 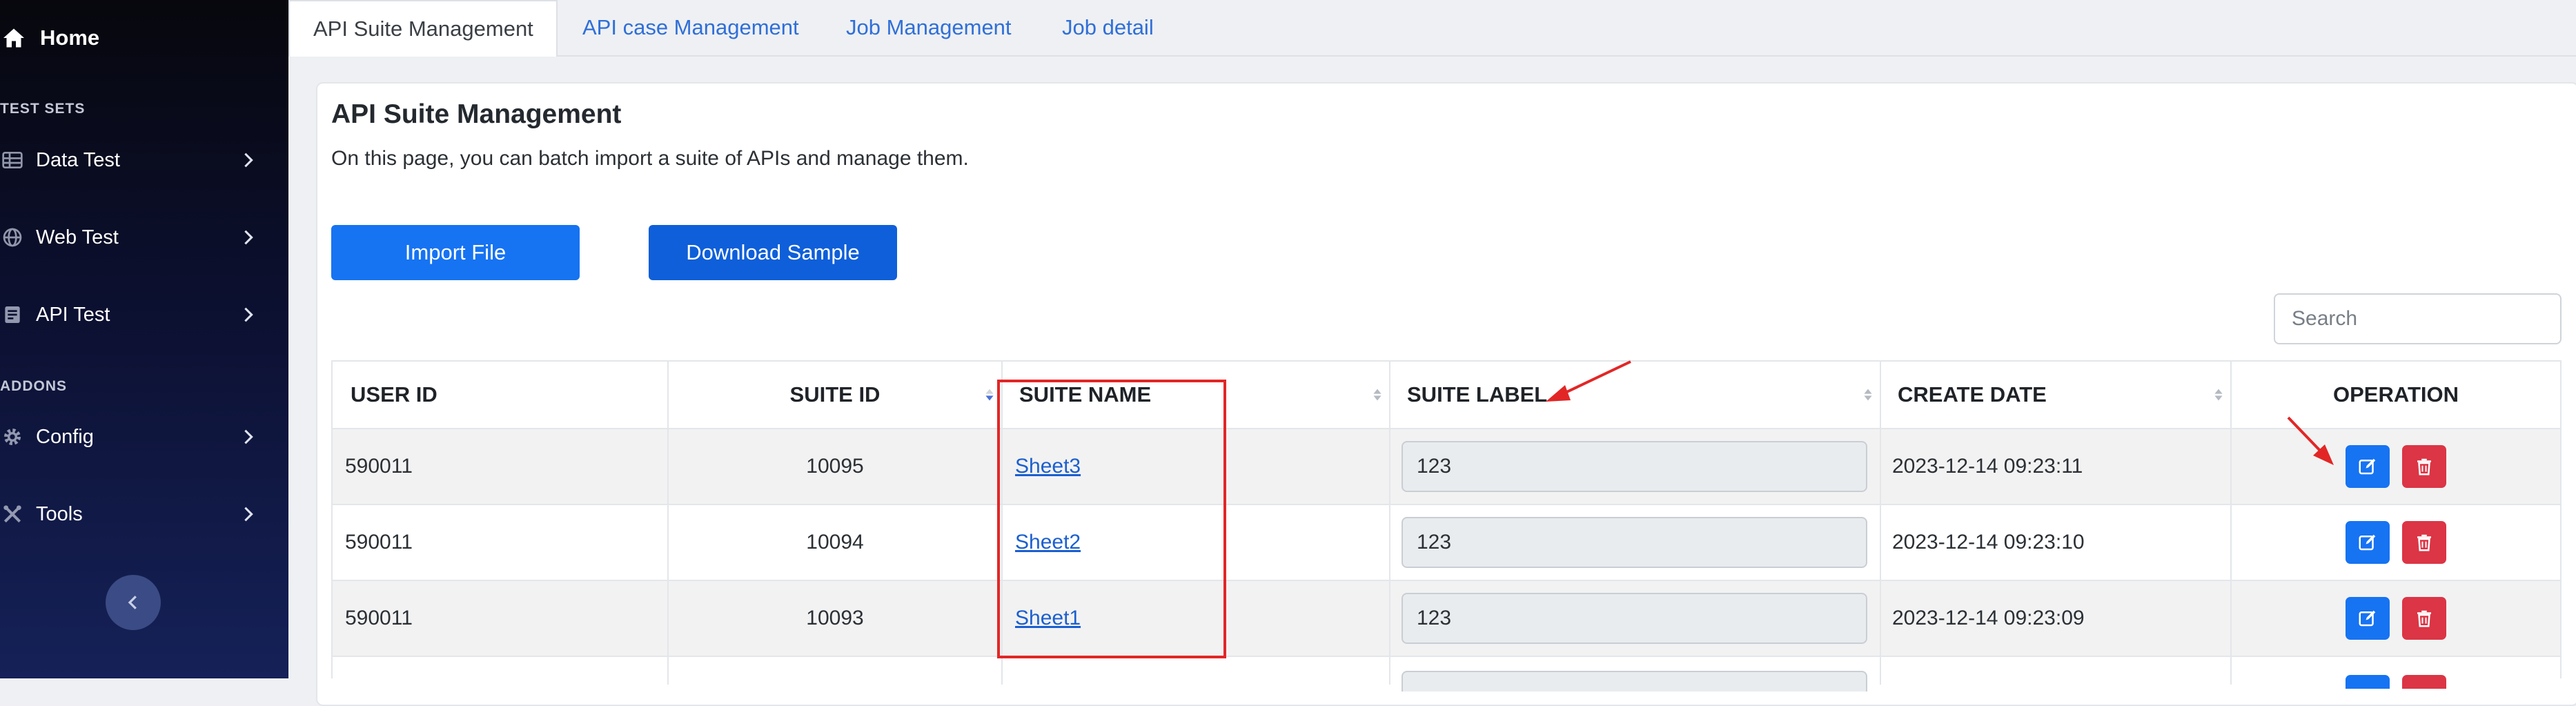 I want to click on import-file-button: Import File, so click(x=455, y=253).